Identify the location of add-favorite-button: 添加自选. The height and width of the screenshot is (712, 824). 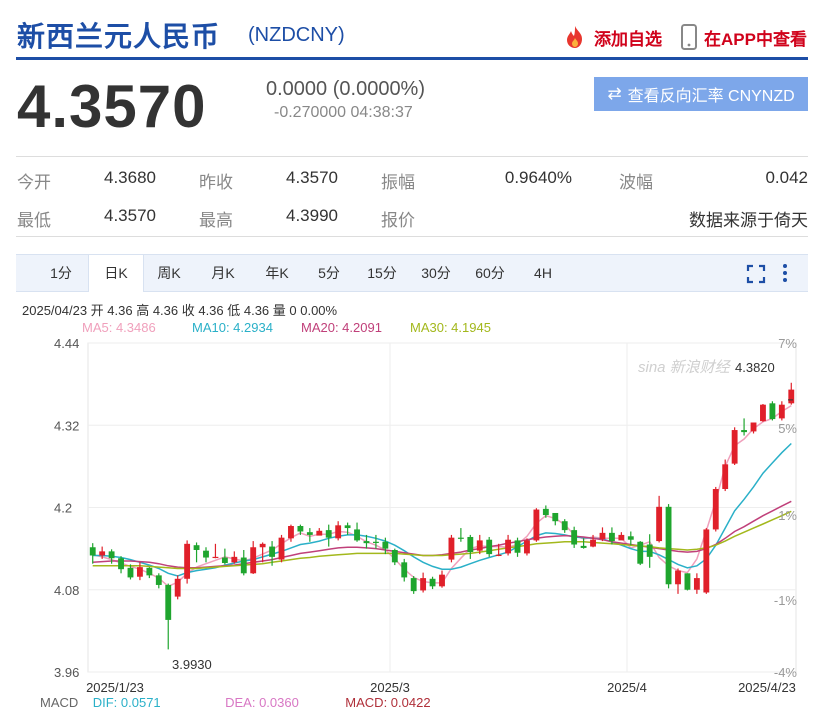
(612, 37).